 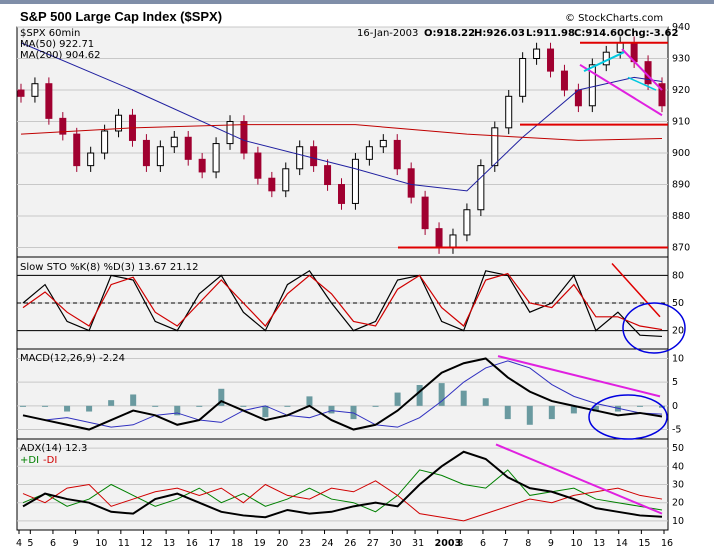 I want to click on x-tick-label: 4, so click(x=19, y=543).